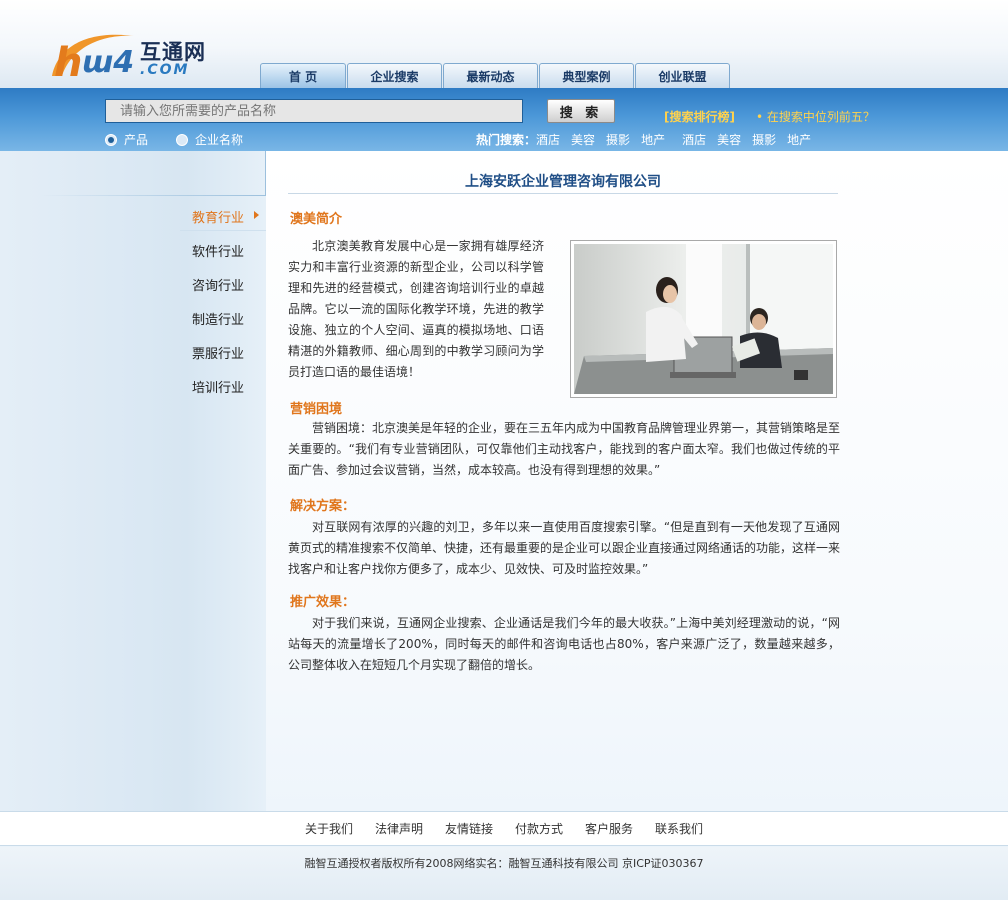  Describe the element at coordinates (504, 44) in the screenshot. I see `site-header: h ɯ4 互通网 .COM 首 页 企业搜索 最新动态 典型案例 创业联盟` at that location.